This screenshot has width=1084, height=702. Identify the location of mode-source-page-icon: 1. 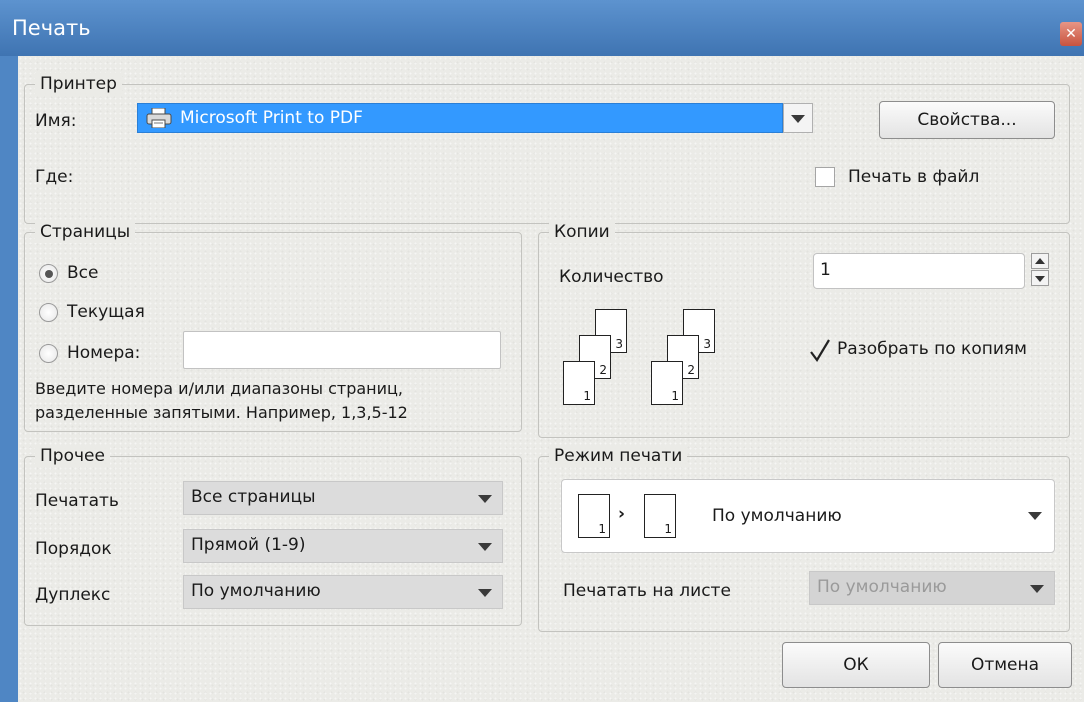
(594, 516).